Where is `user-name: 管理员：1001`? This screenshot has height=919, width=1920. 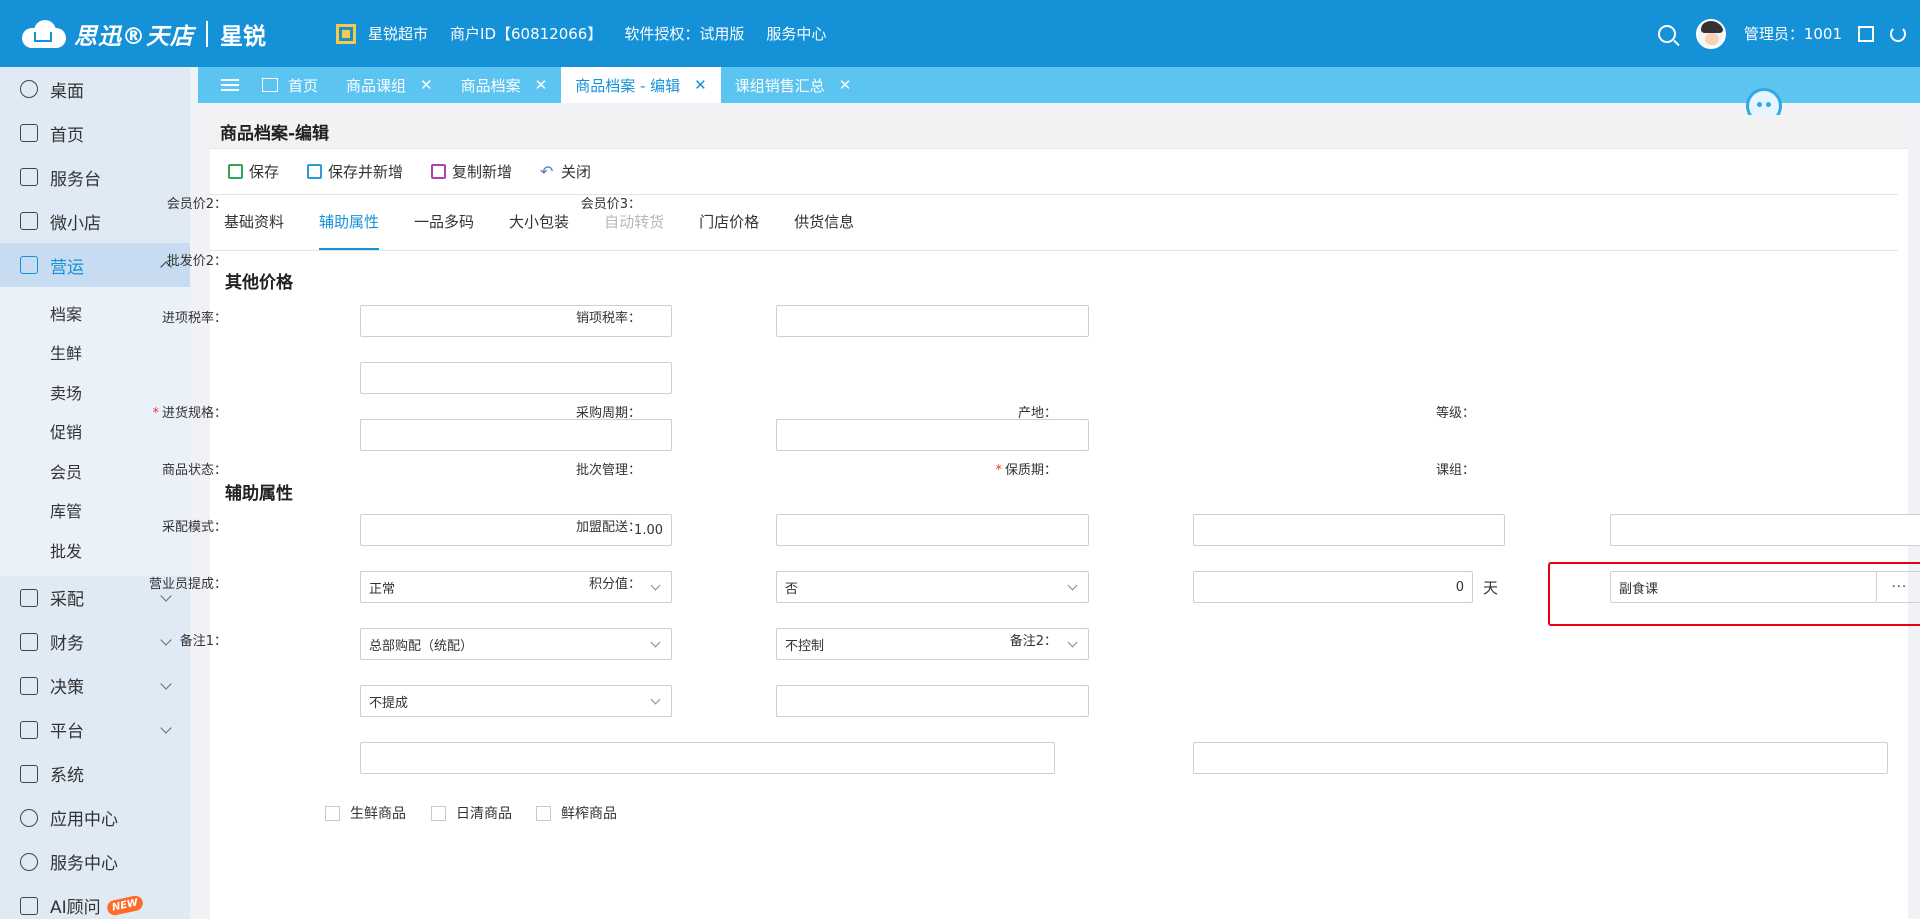 user-name: 管理员：1001 is located at coordinates (1793, 33).